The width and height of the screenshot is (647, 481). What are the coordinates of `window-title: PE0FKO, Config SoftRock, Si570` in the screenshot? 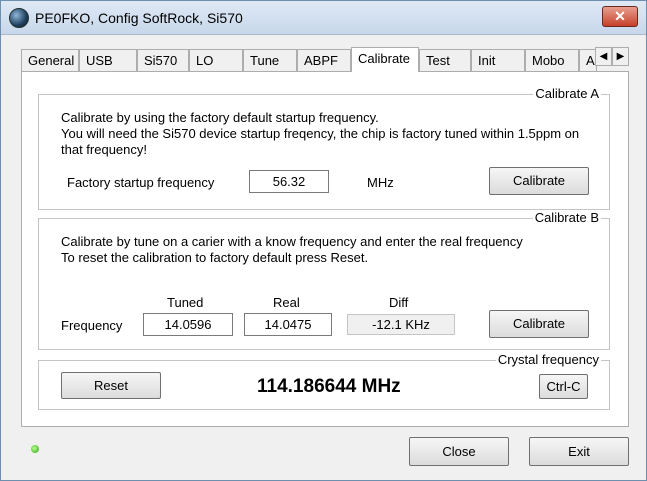 It's located at (139, 18).